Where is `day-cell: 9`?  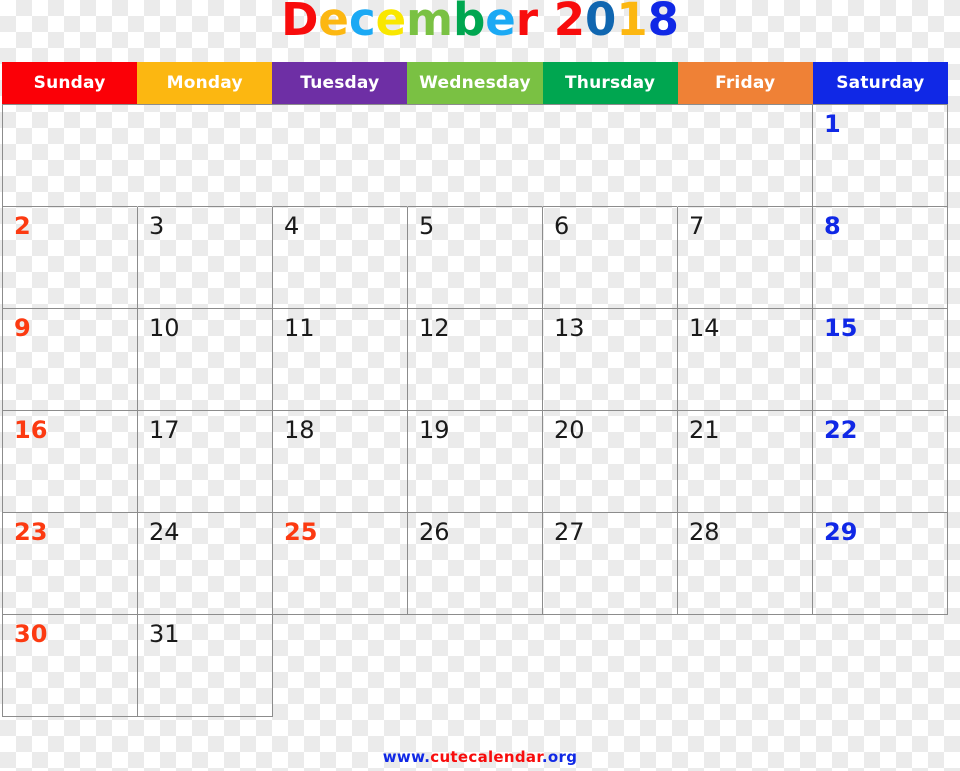 day-cell: 9 is located at coordinates (70, 360).